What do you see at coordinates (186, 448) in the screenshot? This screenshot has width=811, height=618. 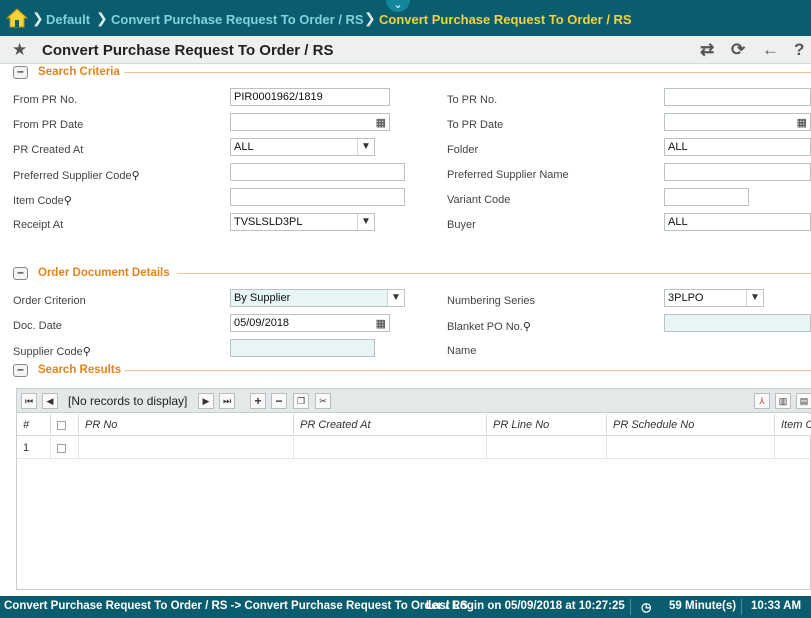 I see `cell-pr-no` at bounding box center [186, 448].